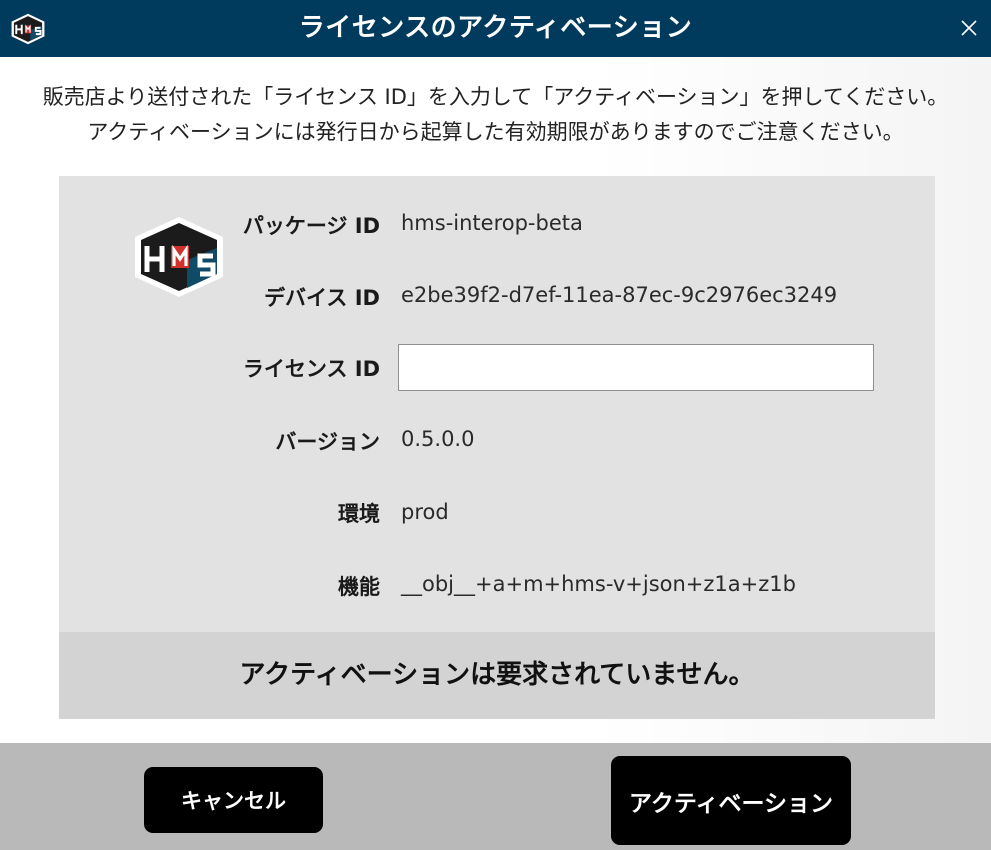 This screenshot has height=850, width=991. I want to click on device-id-label: デバイス ID, so click(322, 298).